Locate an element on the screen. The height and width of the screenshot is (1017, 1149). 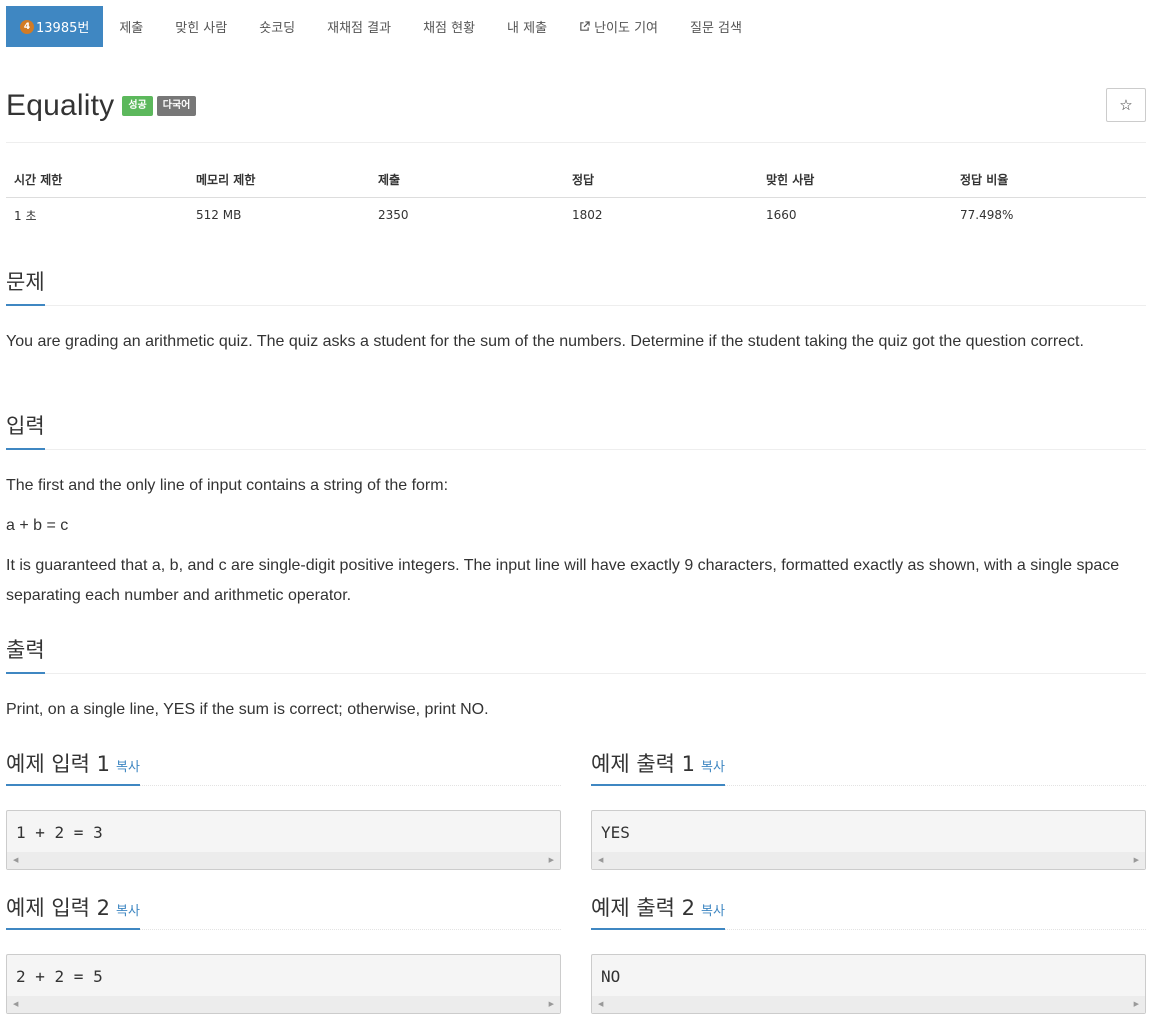
sample-output-1-code: YES is located at coordinates (615, 832).